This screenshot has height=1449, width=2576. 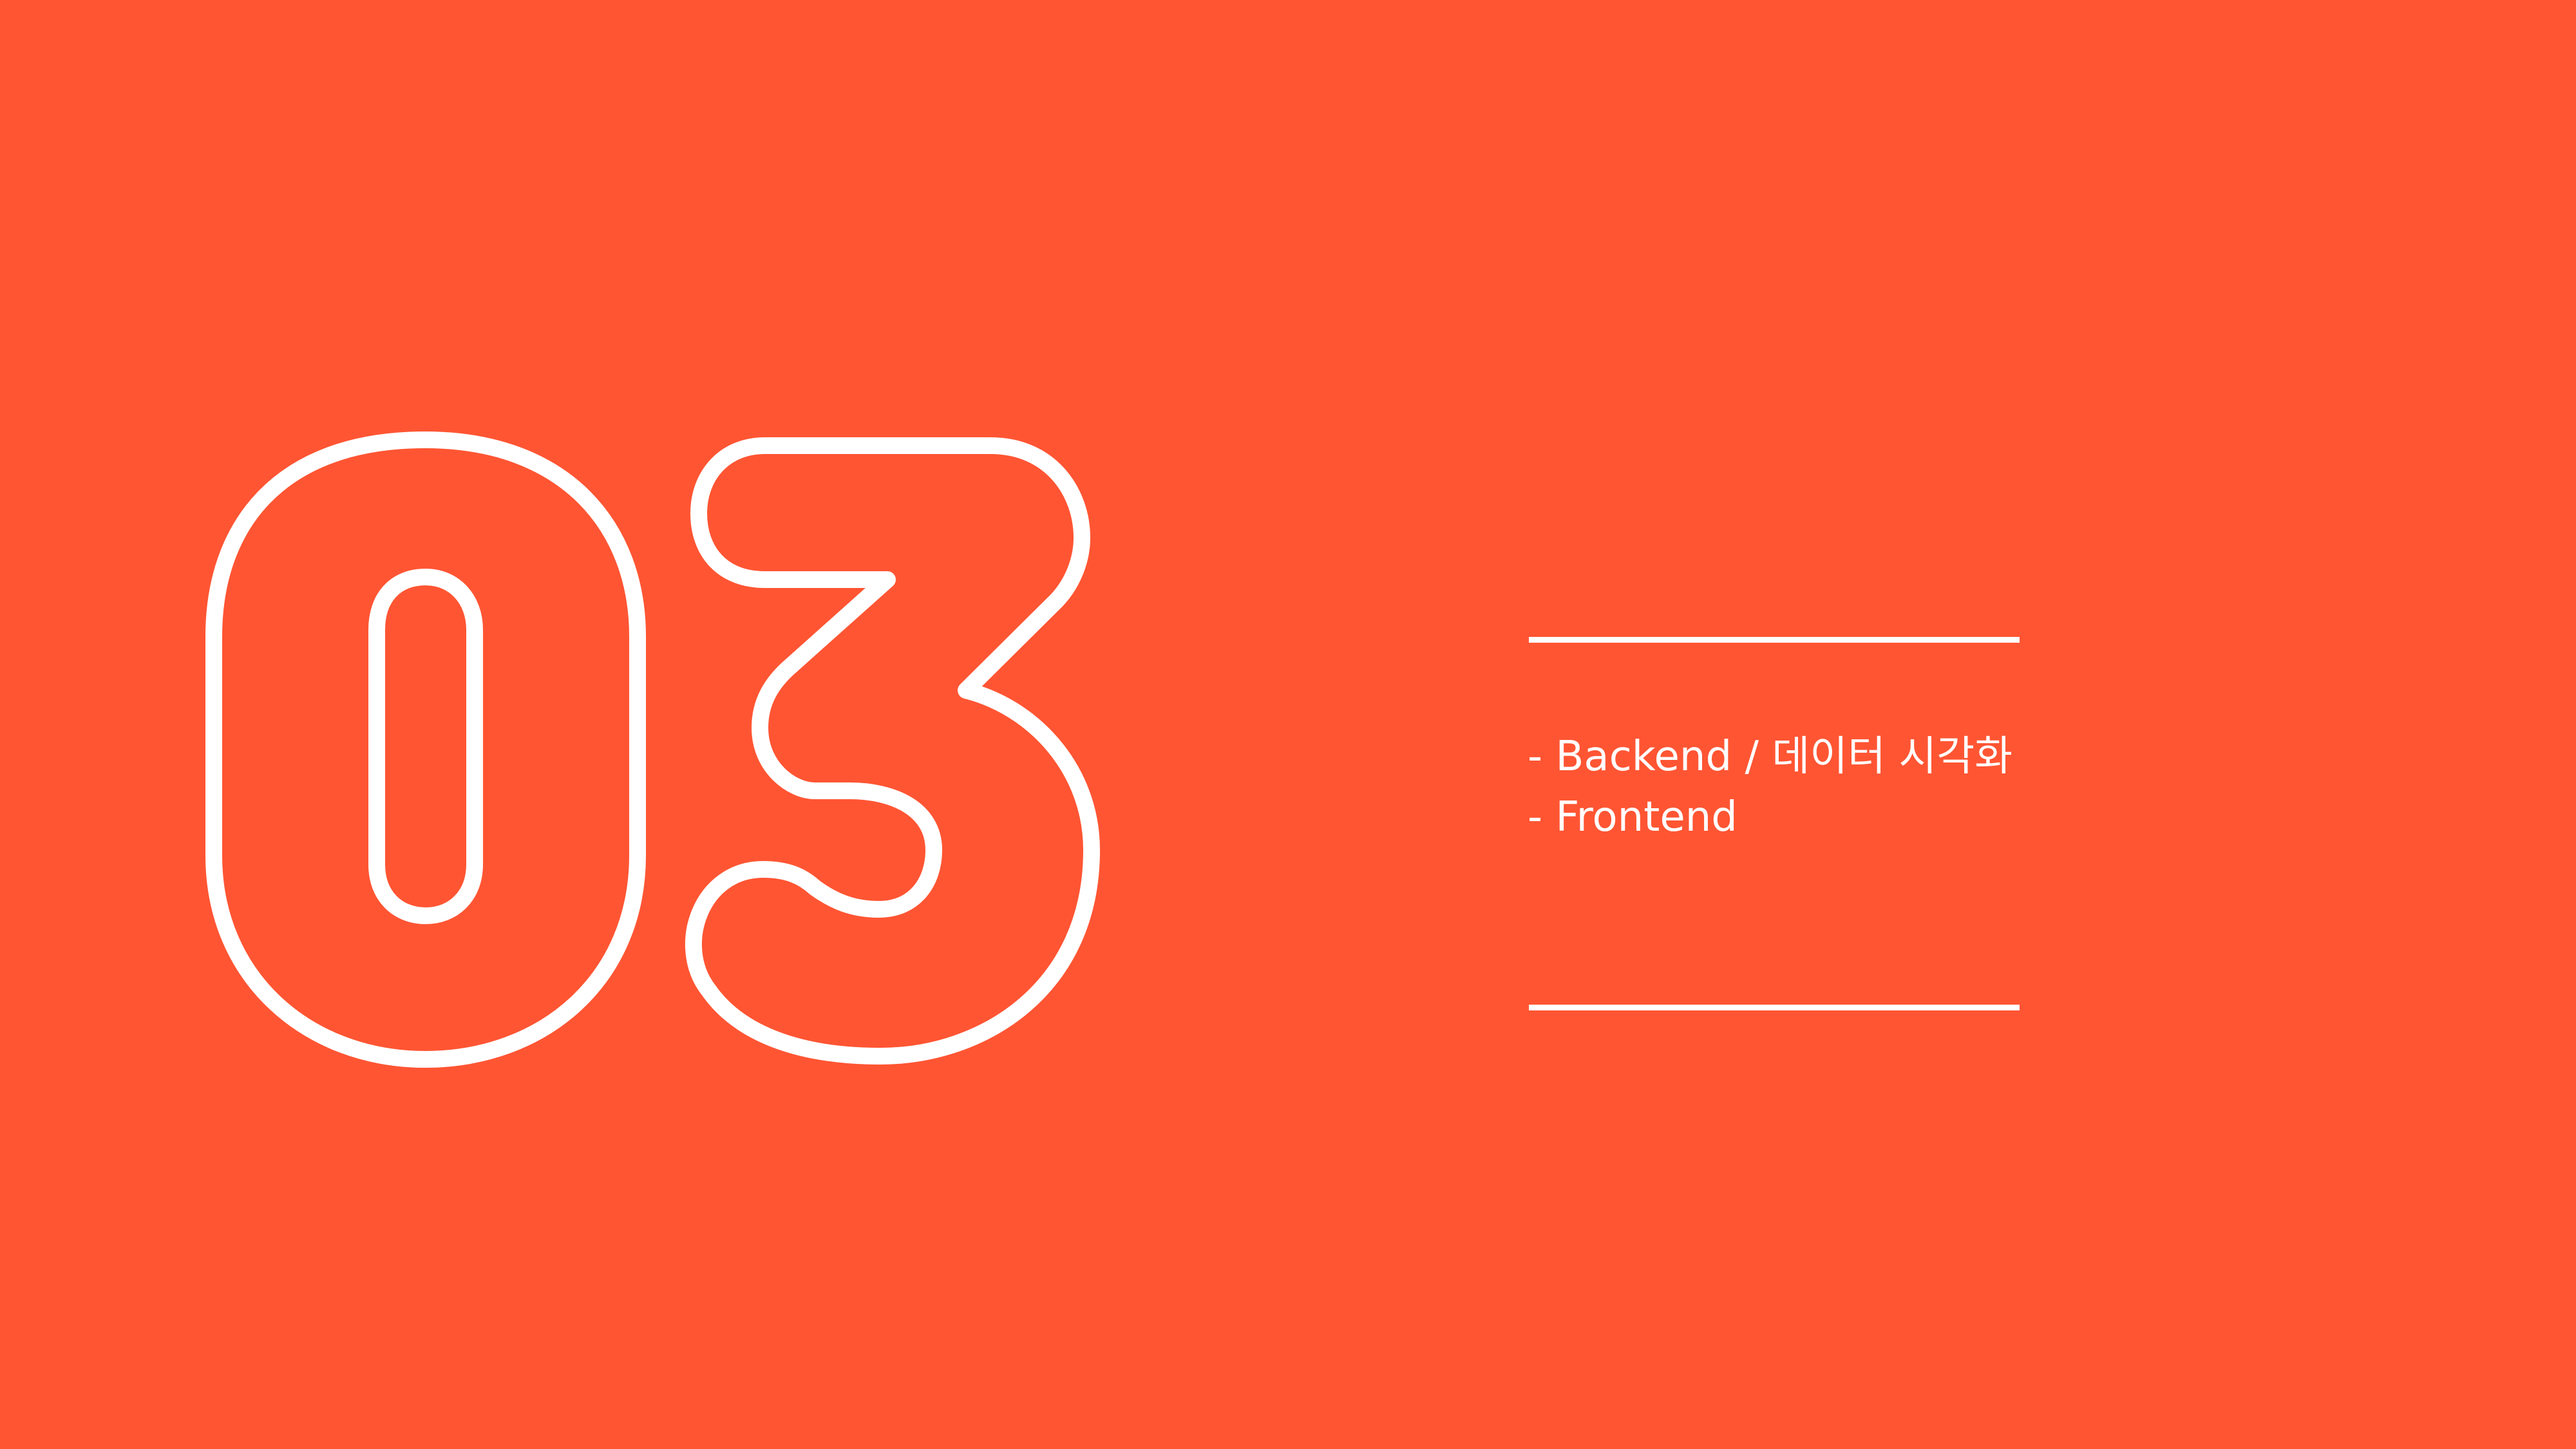 I want to click on bottom-divider-line, so click(x=1774, y=1008).